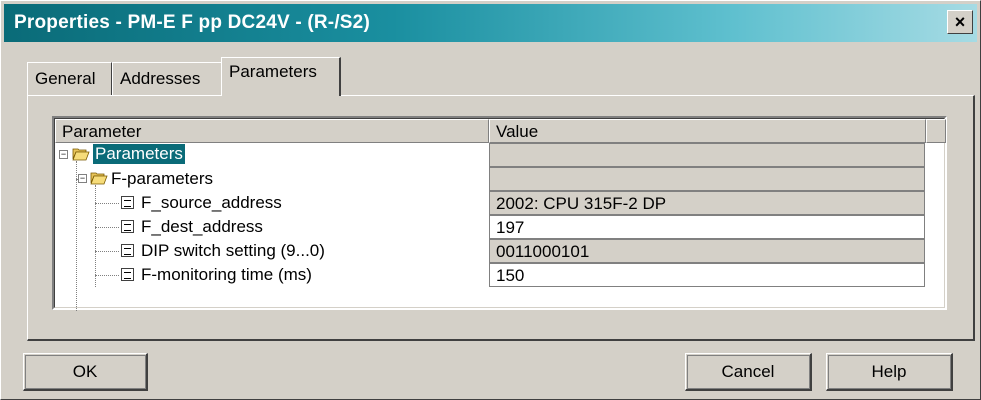 This screenshot has width=981, height=400. I want to click on close-icon: ×, so click(960, 22).